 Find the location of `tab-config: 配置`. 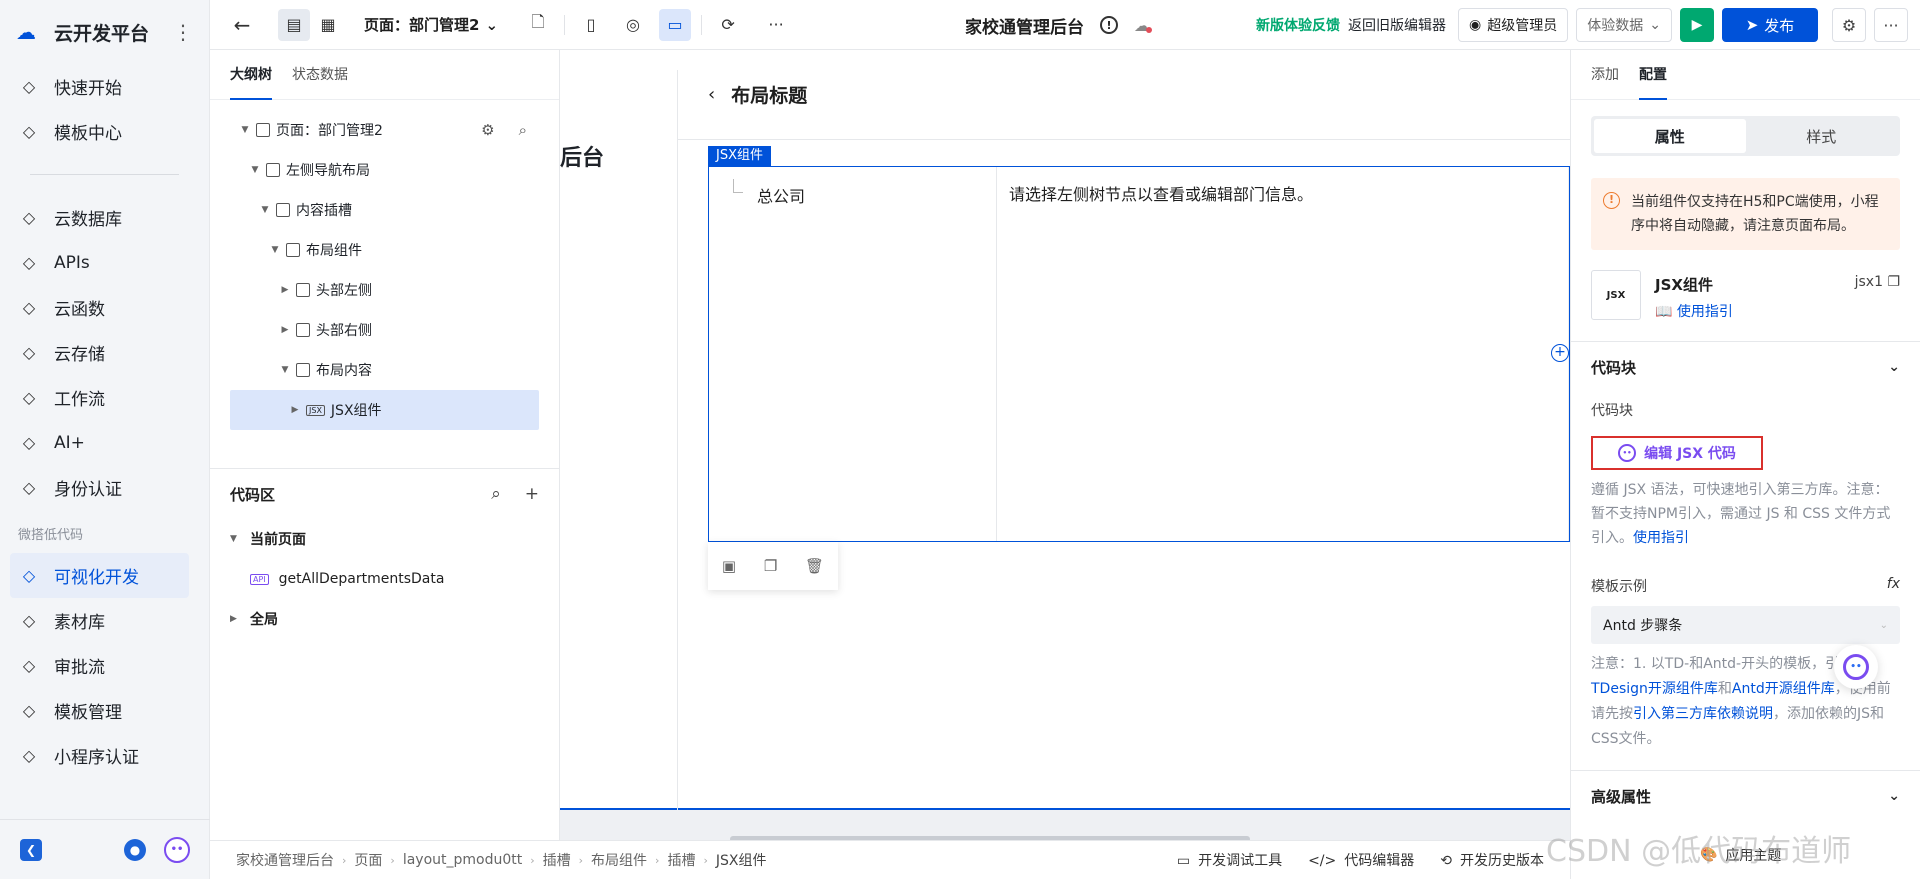

tab-config: 配置 is located at coordinates (1653, 75).